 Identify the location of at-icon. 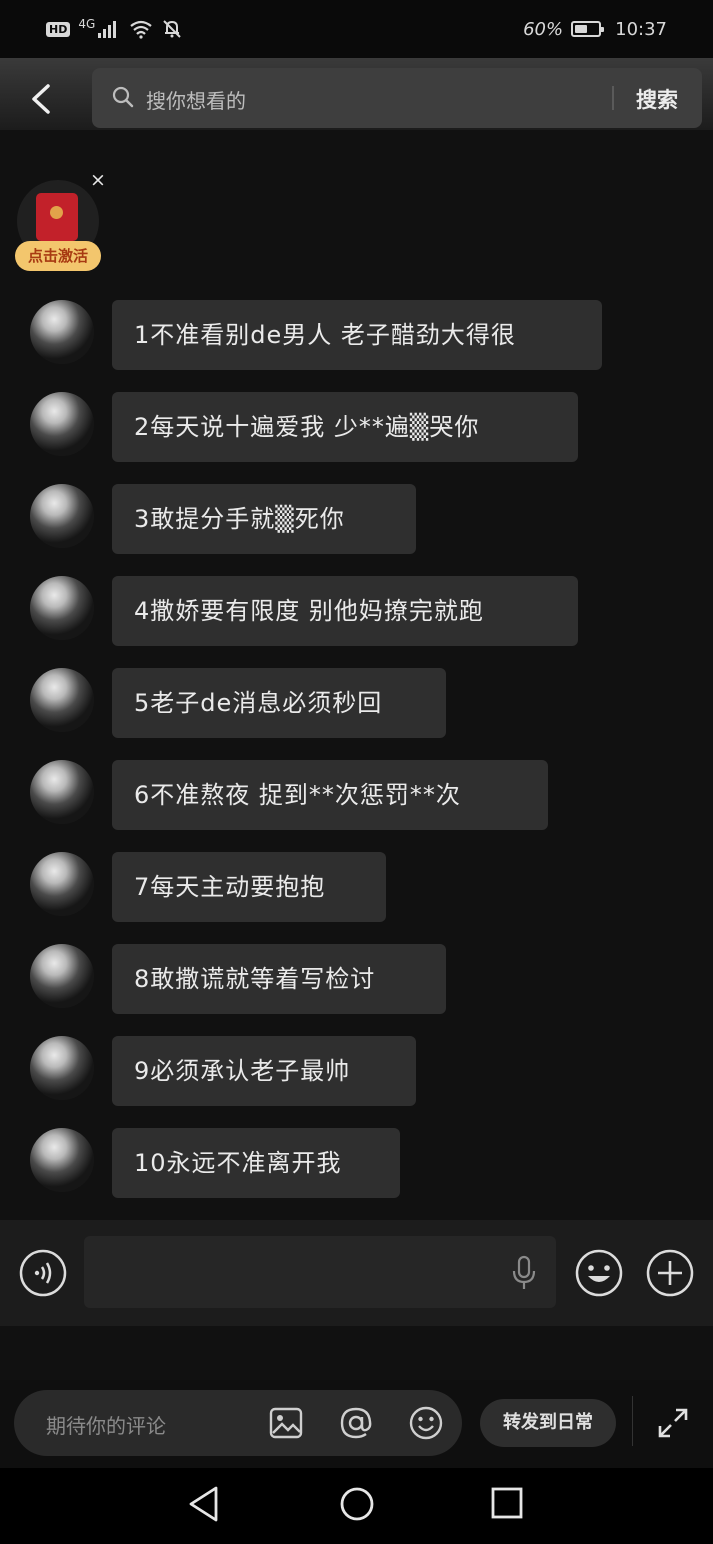
(356, 1423).